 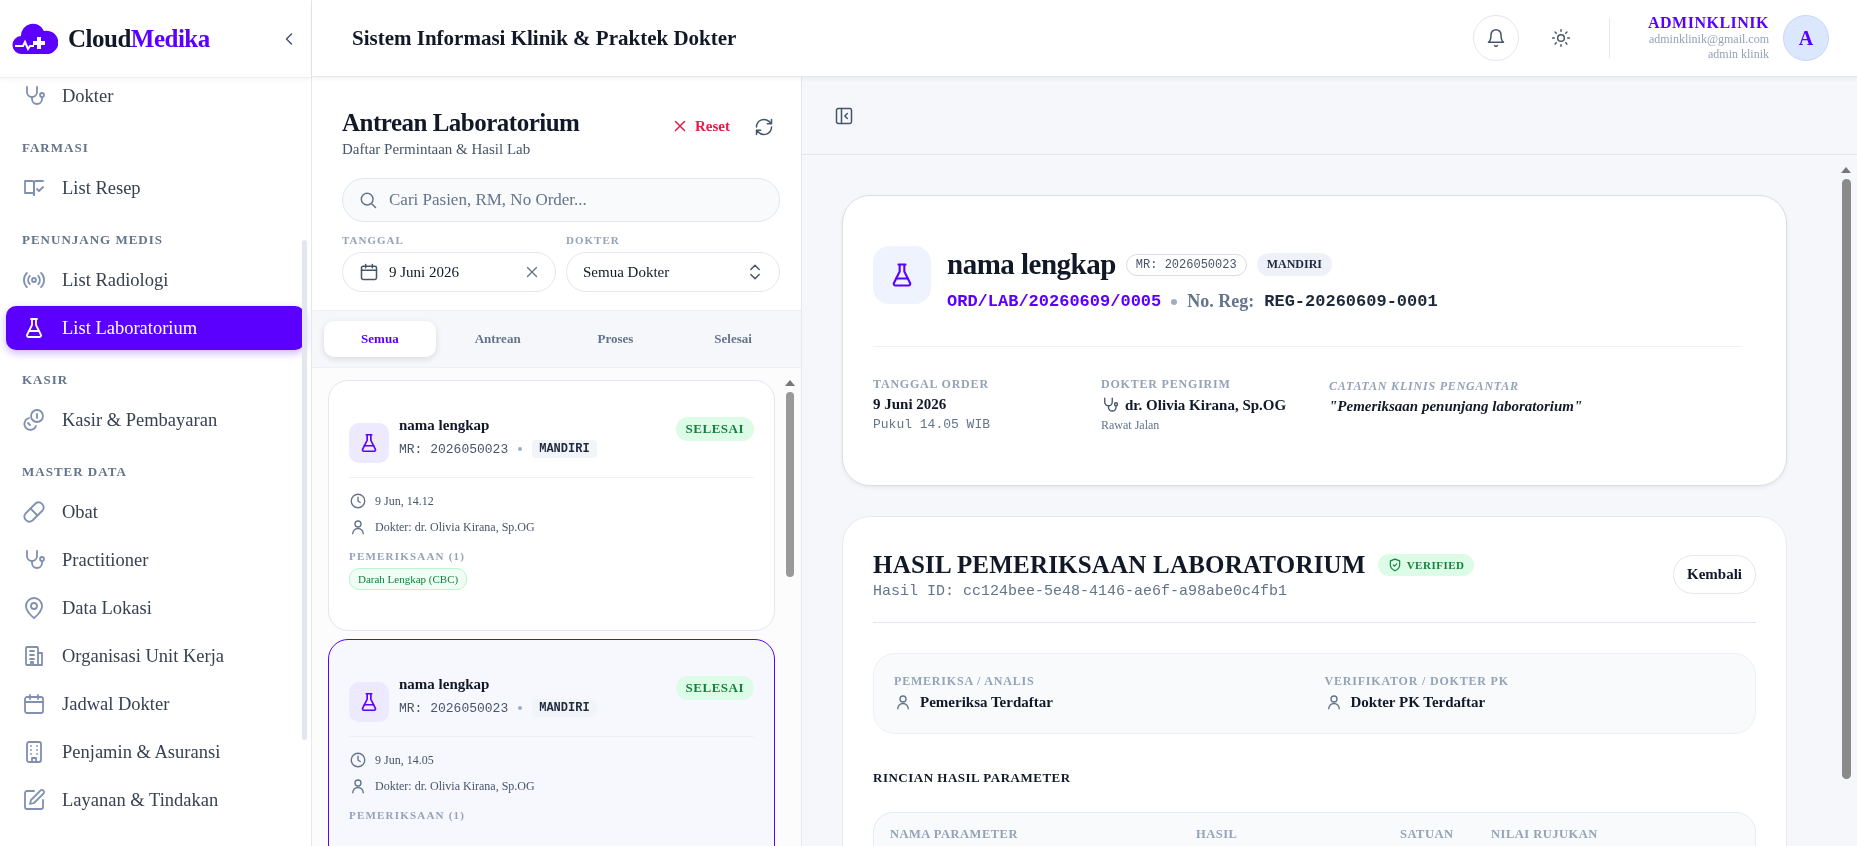 I want to click on sidebar-item: Practitioner, so click(x=155, y=560).